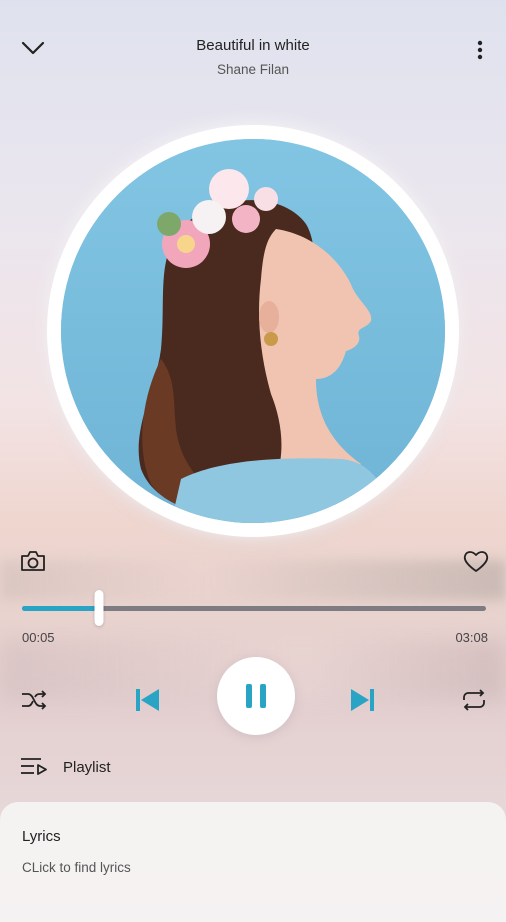 The height and width of the screenshot is (922, 506). What do you see at coordinates (41, 836) in the screenshot?
I see `lyrics-title: Lyrics` at bounding box center [41, 836].